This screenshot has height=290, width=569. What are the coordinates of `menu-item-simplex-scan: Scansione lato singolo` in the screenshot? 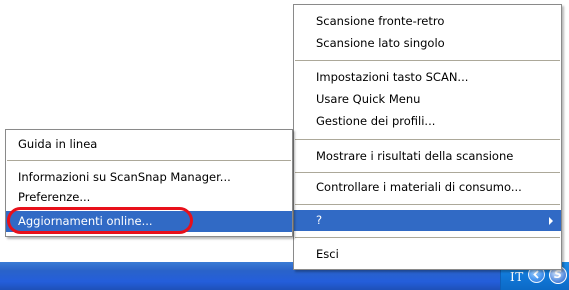 It's located at (427, 43).